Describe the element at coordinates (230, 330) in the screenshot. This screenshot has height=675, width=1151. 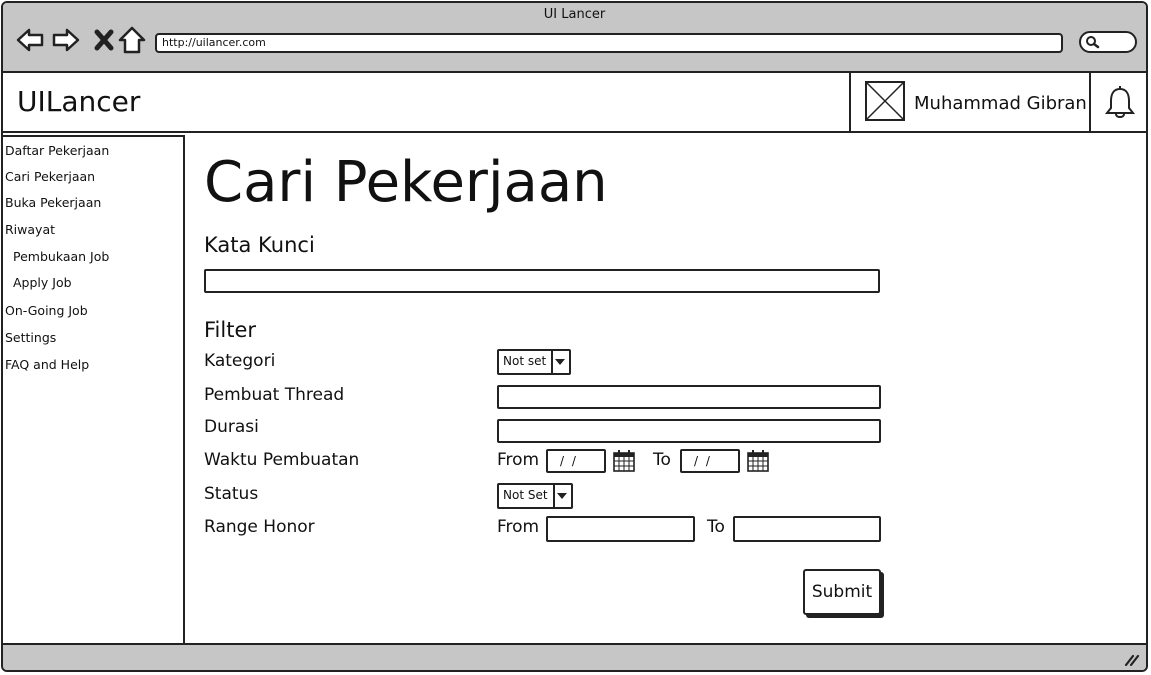
I see `filter-heading: Filter` at that location.